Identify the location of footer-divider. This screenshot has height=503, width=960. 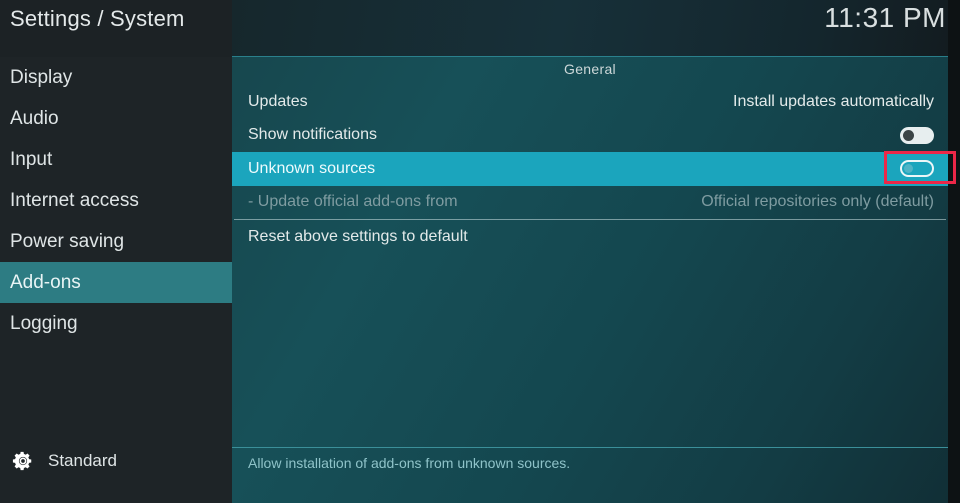
(590, 447).